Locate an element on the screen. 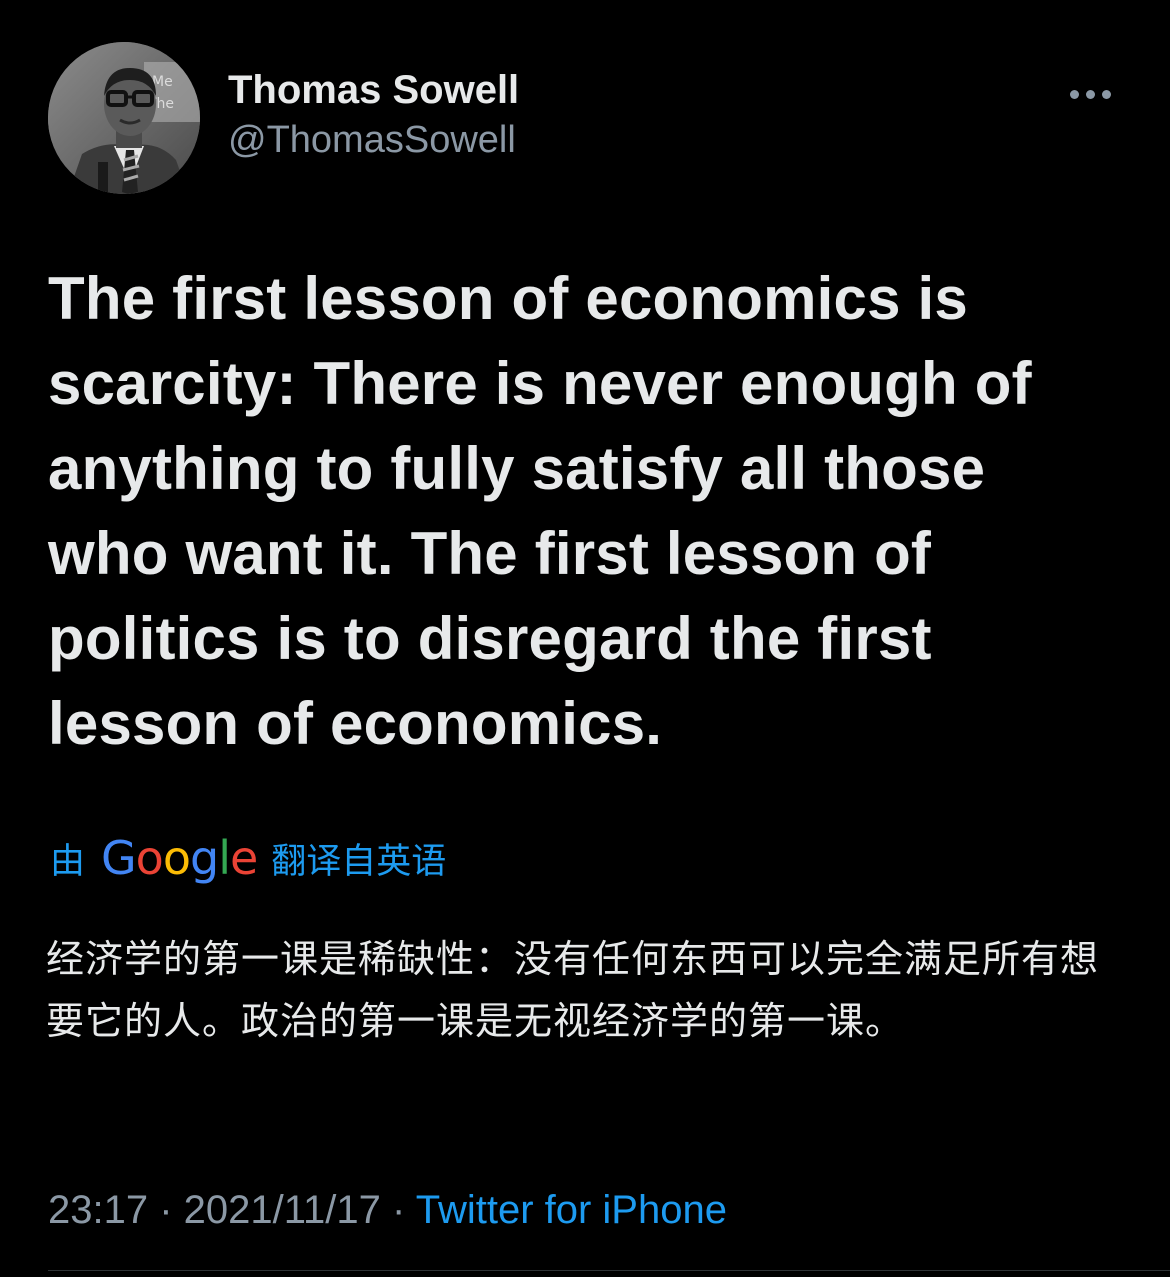 The width and height of the screenshot is (1170, 1277). tweet-source: Twitter for iPhone is located at coordinates (571, 1210).